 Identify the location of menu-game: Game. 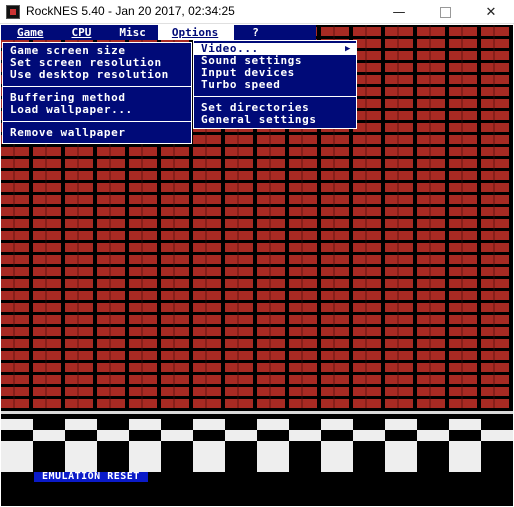
(28, 32).